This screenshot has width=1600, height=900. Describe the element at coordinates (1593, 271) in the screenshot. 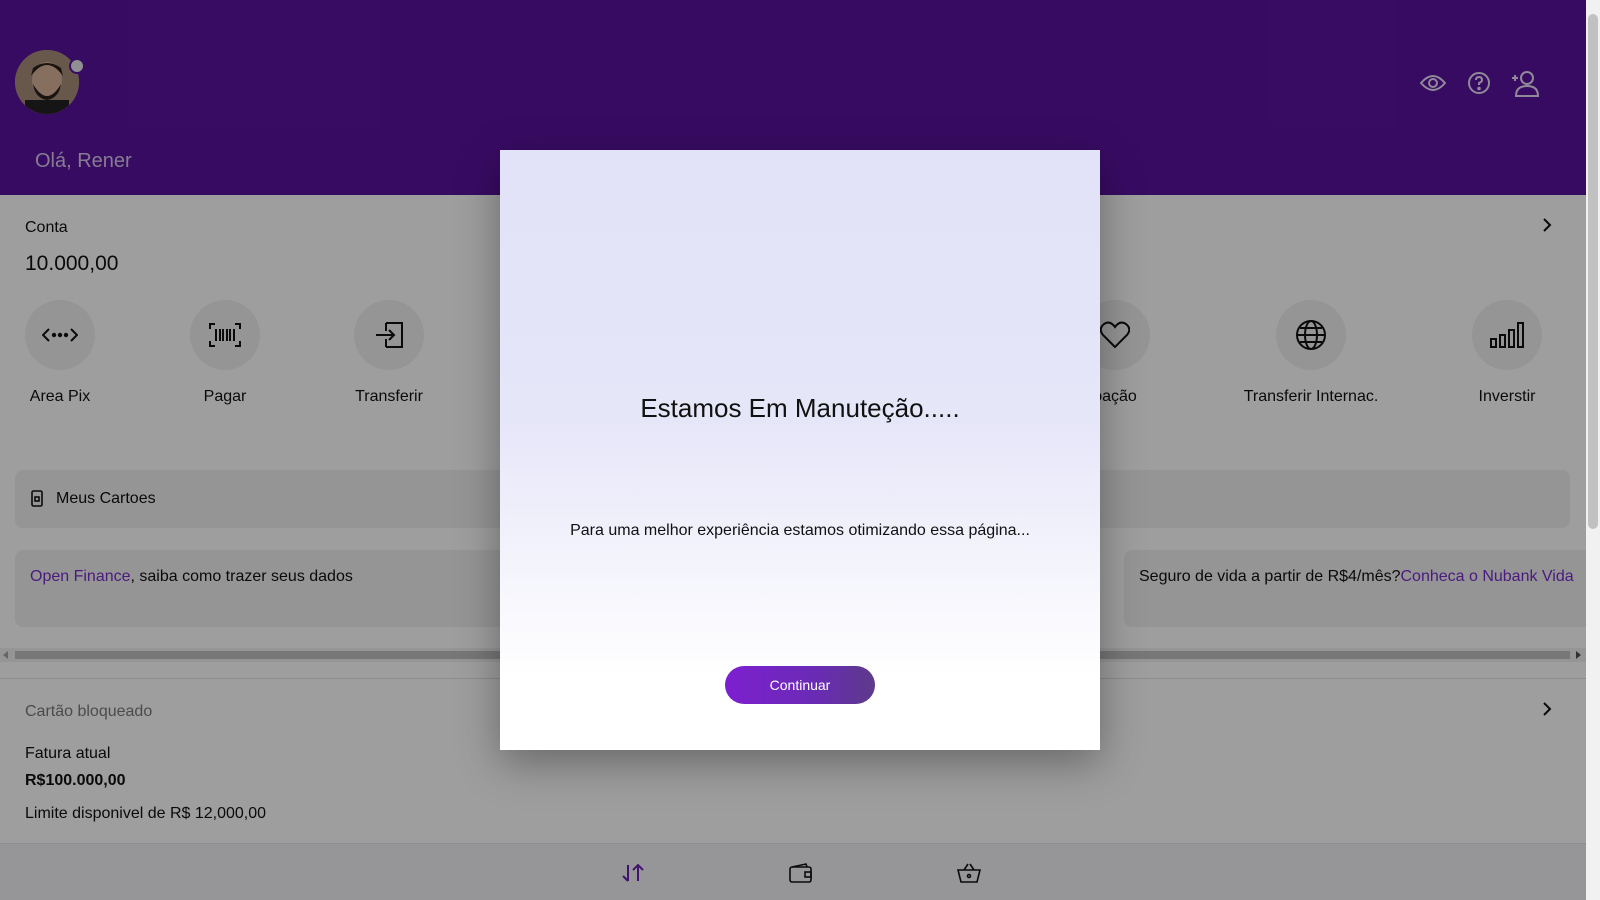

I see `scrollbar-thumb` at that location.